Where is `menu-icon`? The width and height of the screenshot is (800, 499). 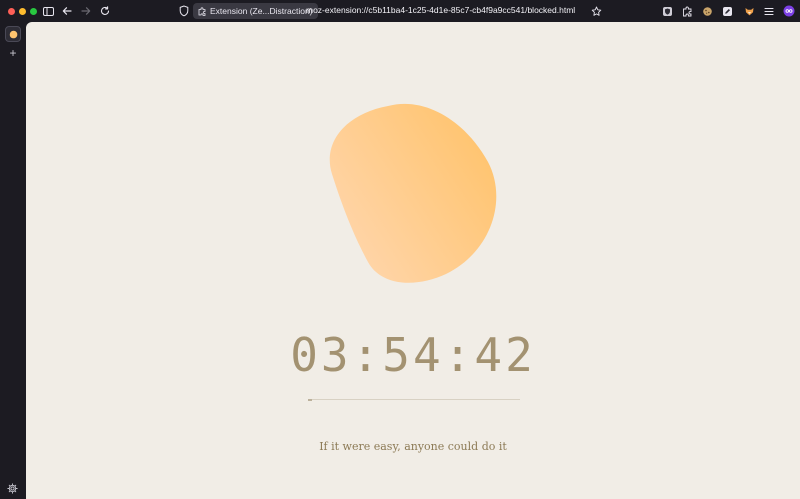
menu-icon is located at coordinates (769, 11).